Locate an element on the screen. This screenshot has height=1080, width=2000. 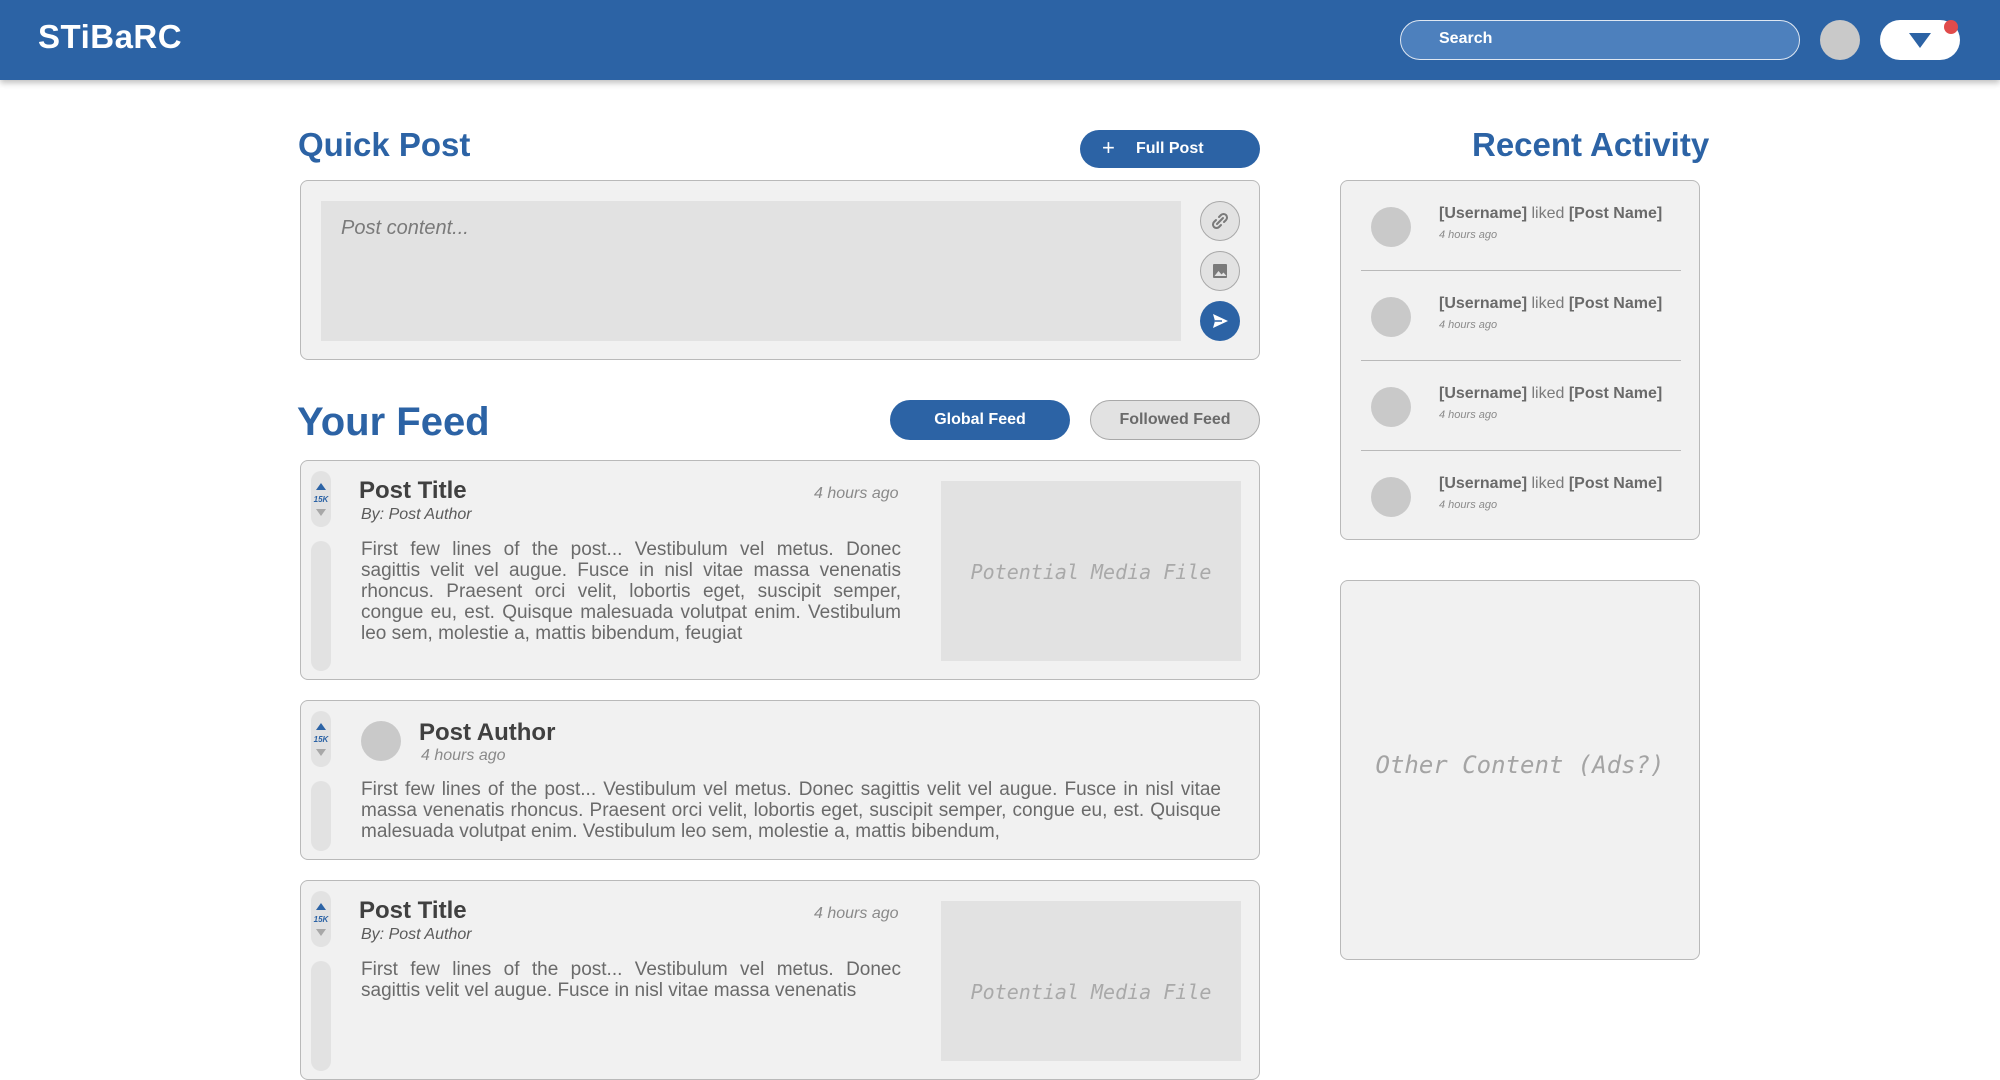
search-input: Search is located at coordinates (1600, 40).